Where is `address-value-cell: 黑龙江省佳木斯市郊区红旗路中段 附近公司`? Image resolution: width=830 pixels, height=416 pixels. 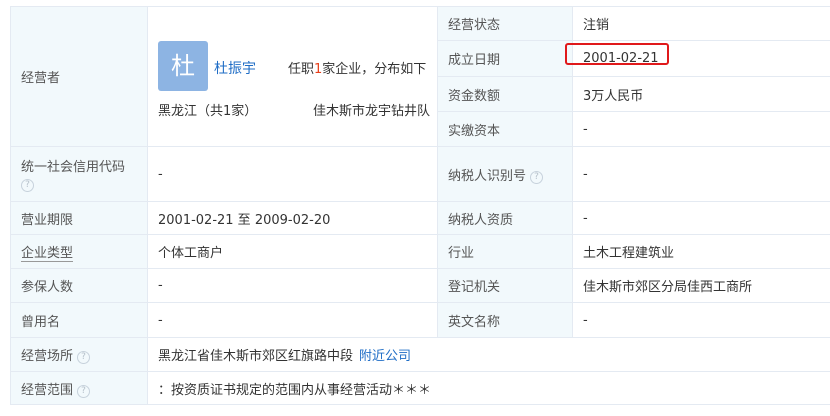
address-value-cell: 黑龙江省佳木斯市郊区红旗路中段 附近公司 is located at coordinates (488, 354).